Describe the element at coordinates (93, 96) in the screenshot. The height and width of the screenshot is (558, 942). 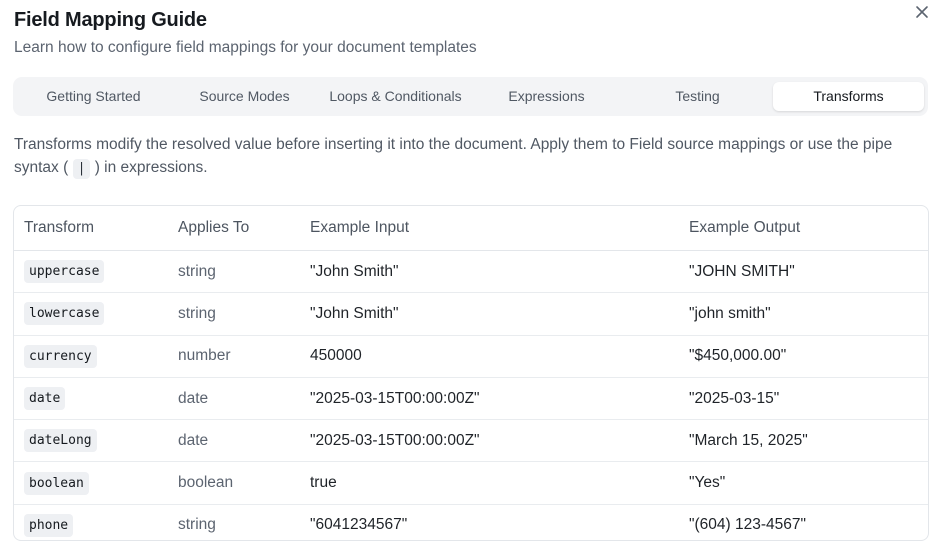
I see `tab-getting-started: Getting Started` at that location.